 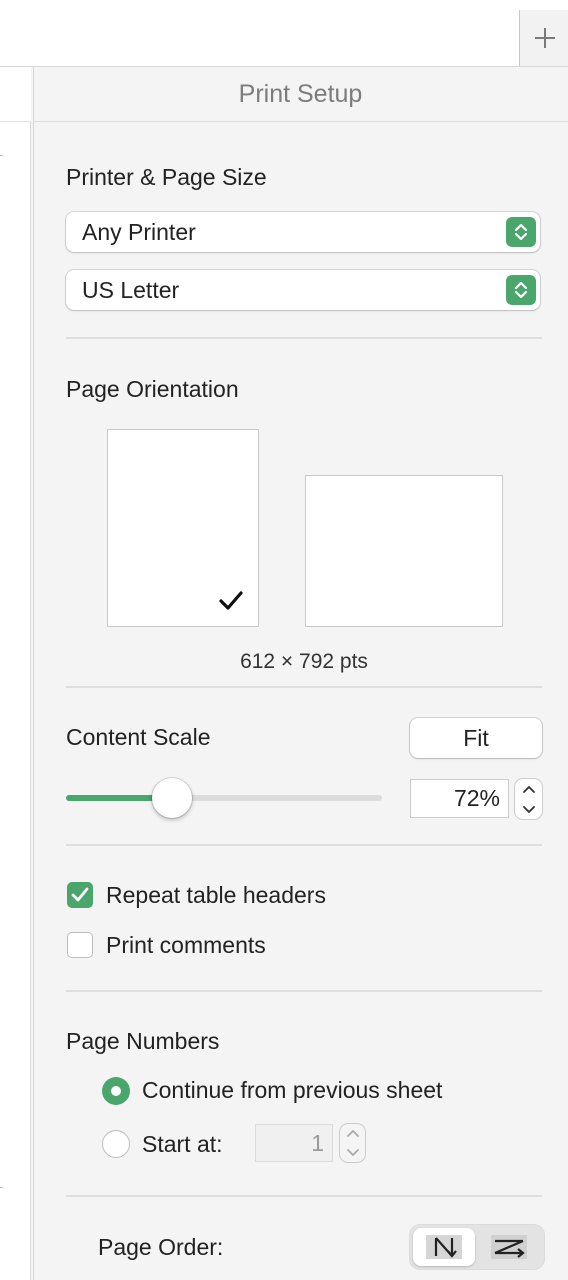 What do you see at coordinates (404, 551) in the screenshot?
I see `landscape-orientation-option` at bounding box center [404, 551].